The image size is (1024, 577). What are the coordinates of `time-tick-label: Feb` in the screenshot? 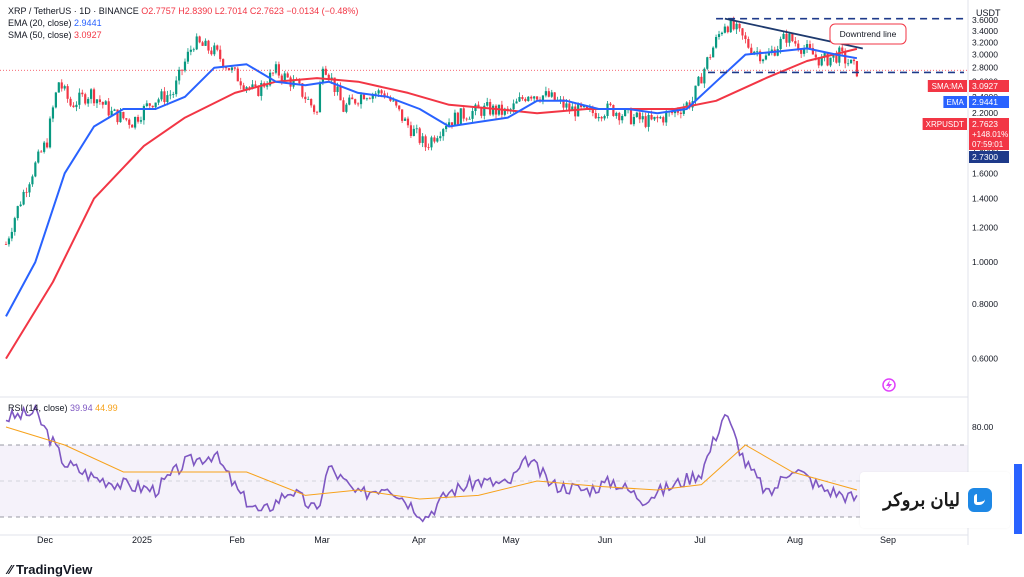 It's located at (237, 540).